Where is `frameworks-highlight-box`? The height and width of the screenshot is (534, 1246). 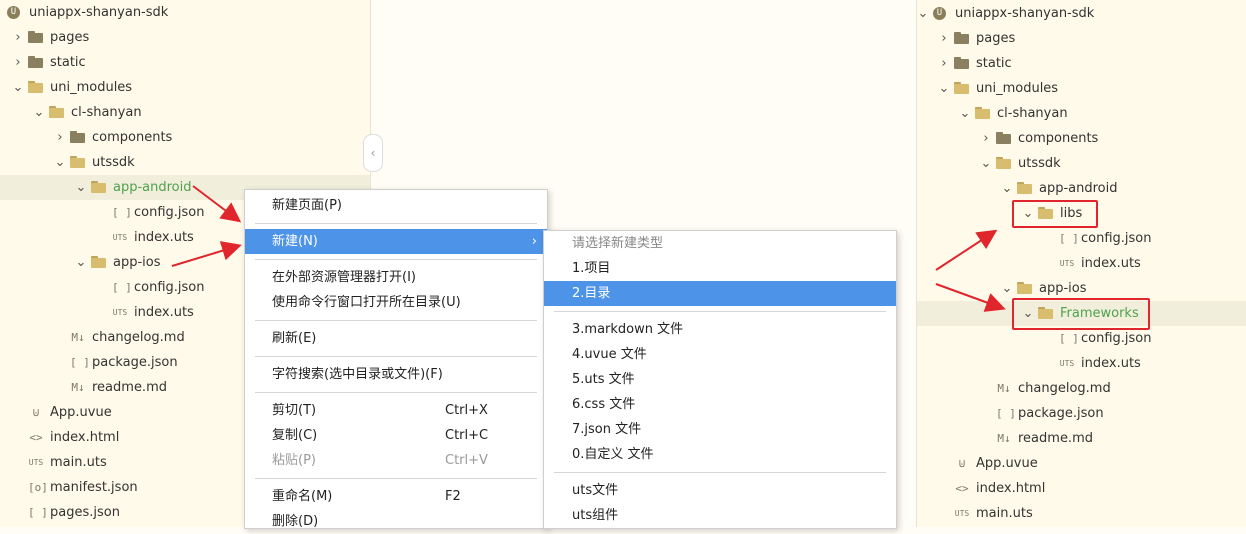
frameworks-highlight-box is located at coordinates (1081, 314).